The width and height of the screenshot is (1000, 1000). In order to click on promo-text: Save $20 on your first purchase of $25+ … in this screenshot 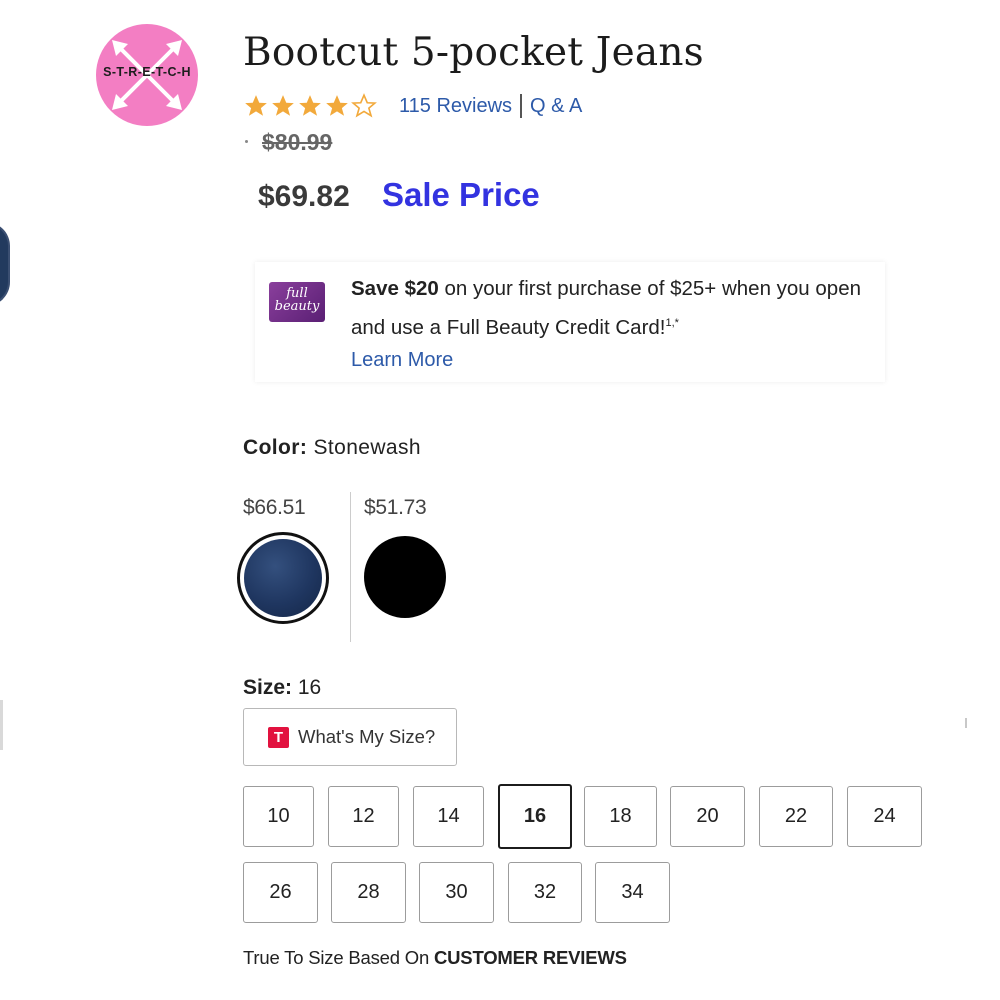, I will do `click(611, 323)`.